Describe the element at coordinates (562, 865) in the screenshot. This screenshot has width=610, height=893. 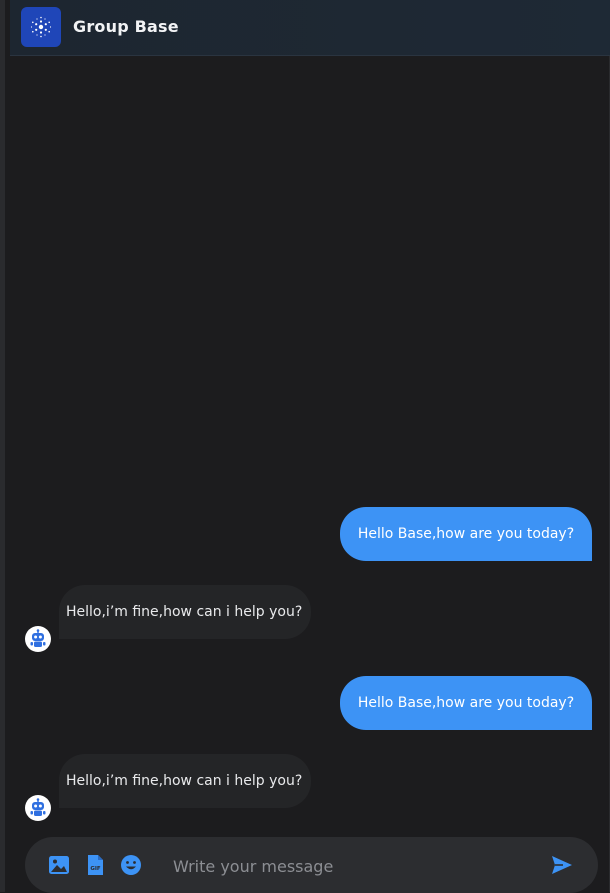
I see `send-icon` at that location.